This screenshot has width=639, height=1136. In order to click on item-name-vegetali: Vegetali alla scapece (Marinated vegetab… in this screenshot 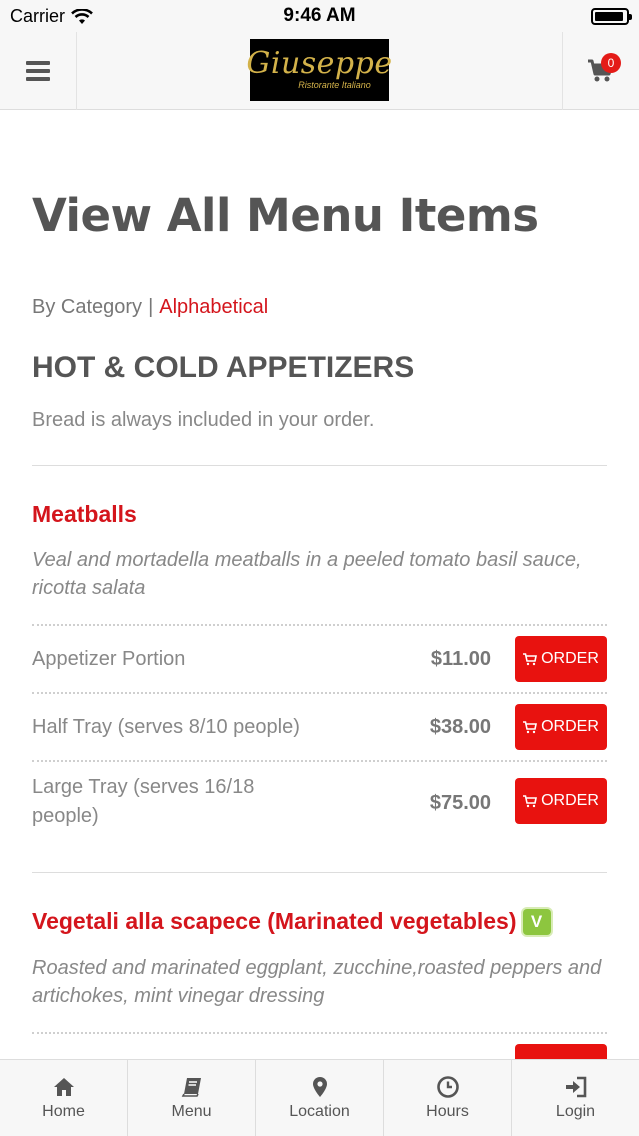, I will do `click(291, 921)`.